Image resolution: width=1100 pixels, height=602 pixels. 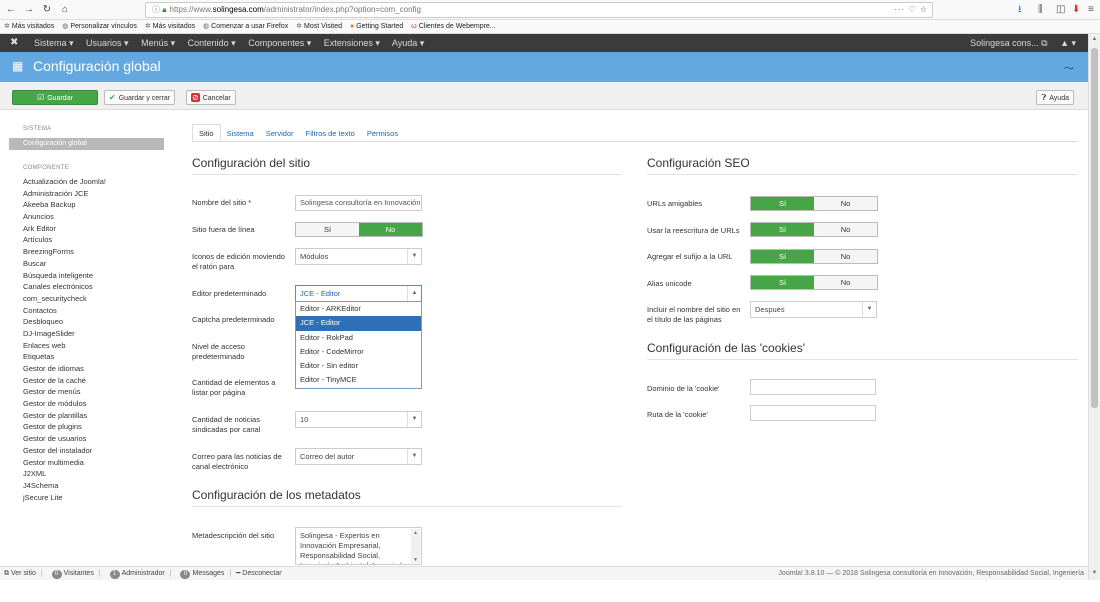 What do you see at coordinates (358, 203) in the screenshot?
I see `site-name-input: Solingesa consultoría en Innovación` at bounding box center [358, 203].